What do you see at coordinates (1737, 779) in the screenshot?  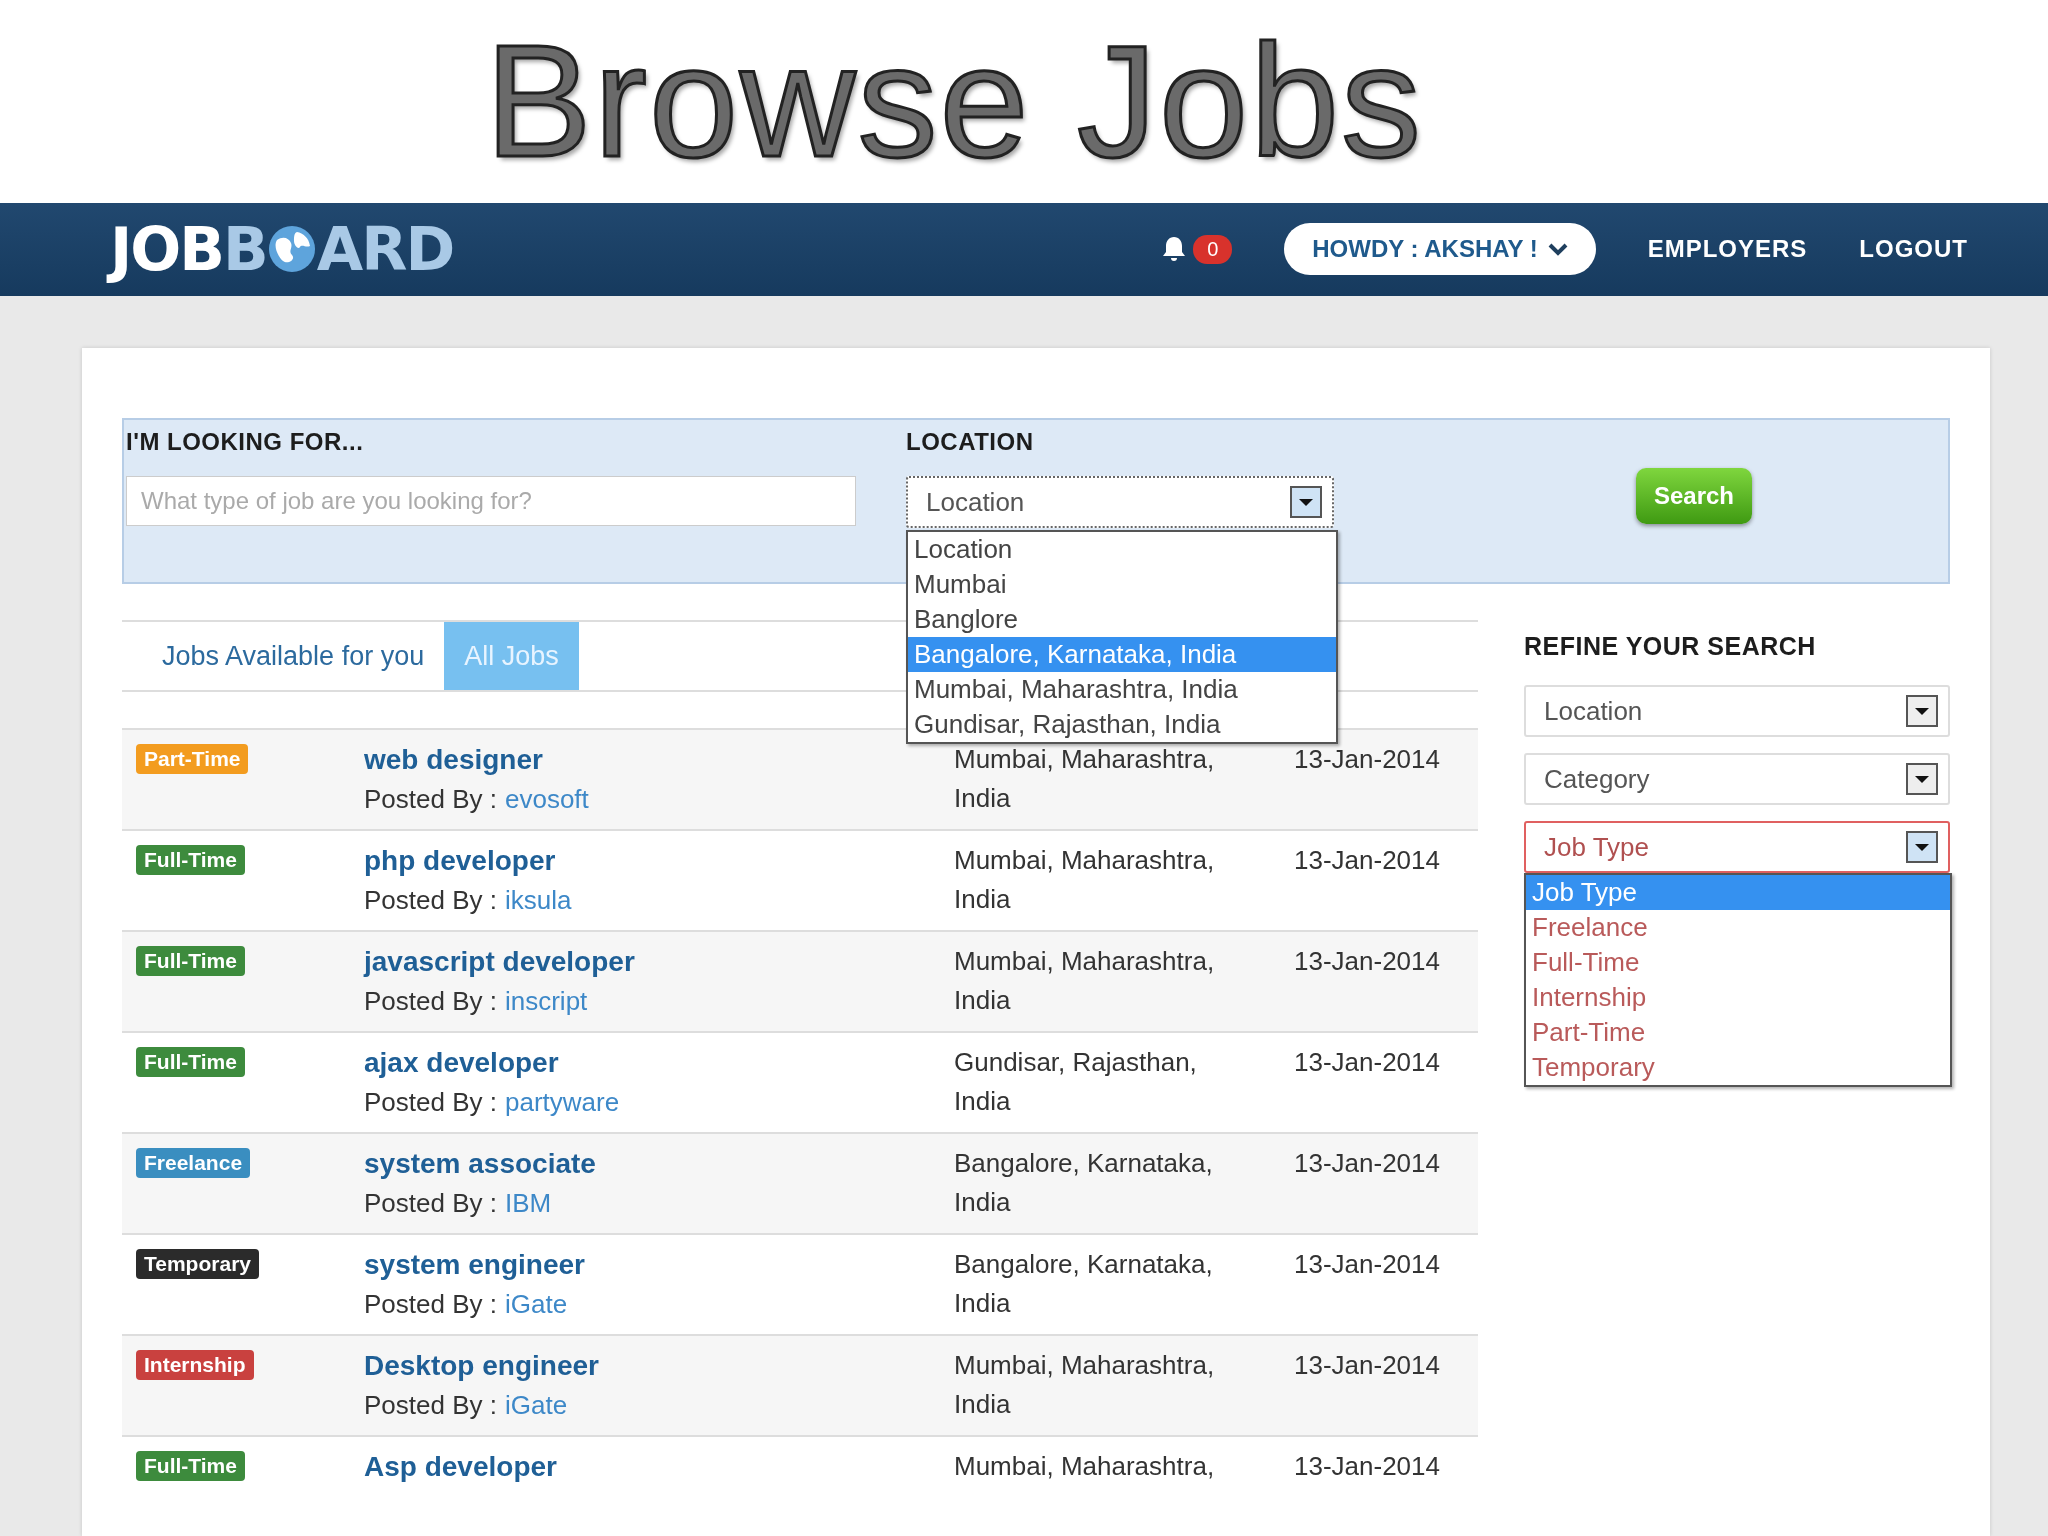 I see `filter-select: Category` at bounding box center [1737, 779].